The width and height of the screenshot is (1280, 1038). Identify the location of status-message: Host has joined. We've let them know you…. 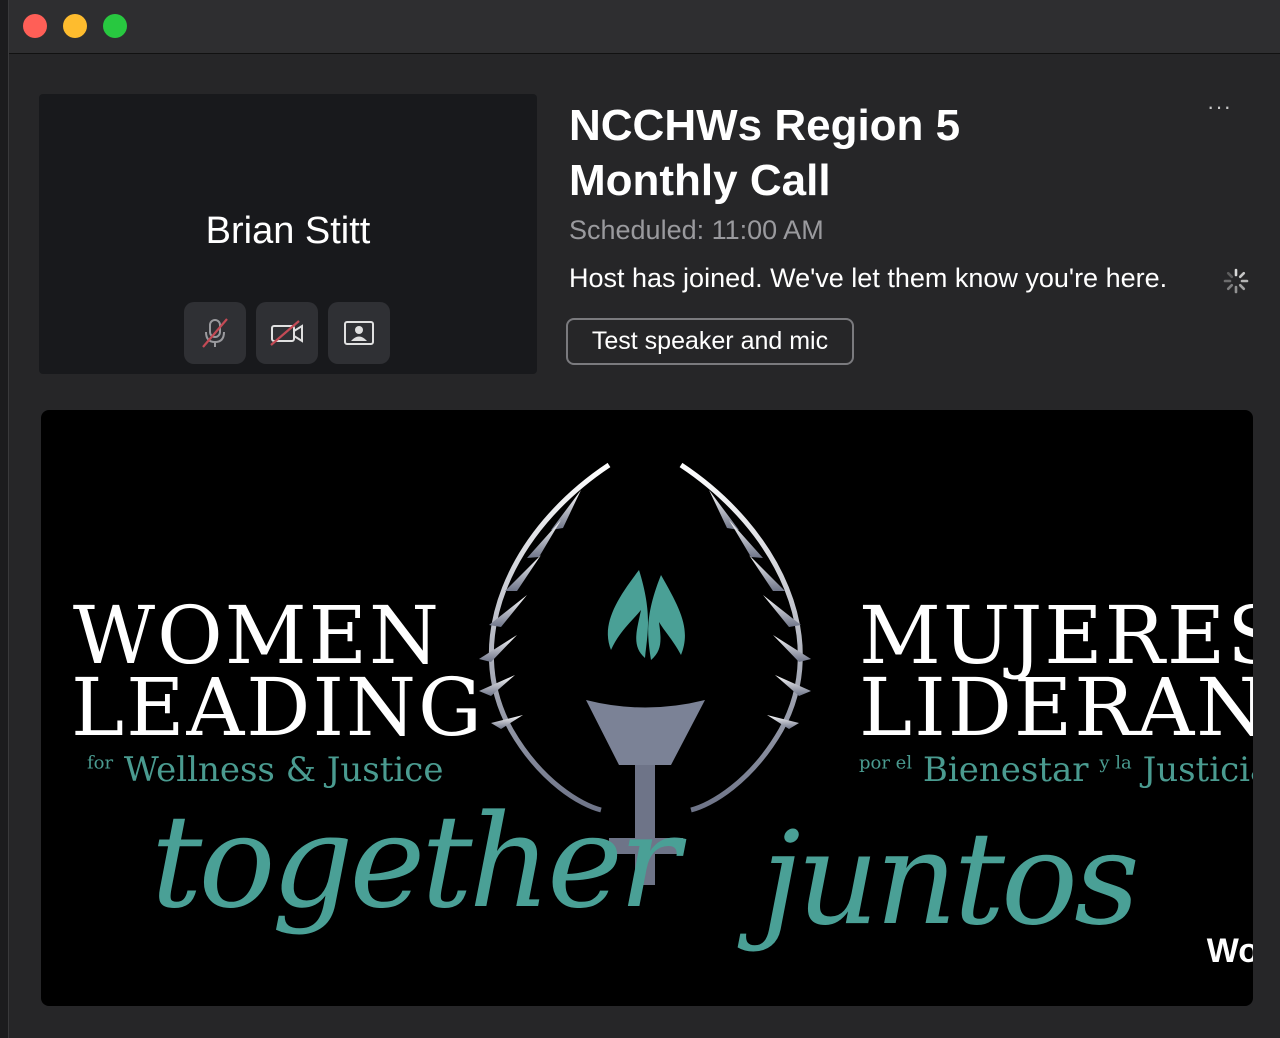
(868, 278).